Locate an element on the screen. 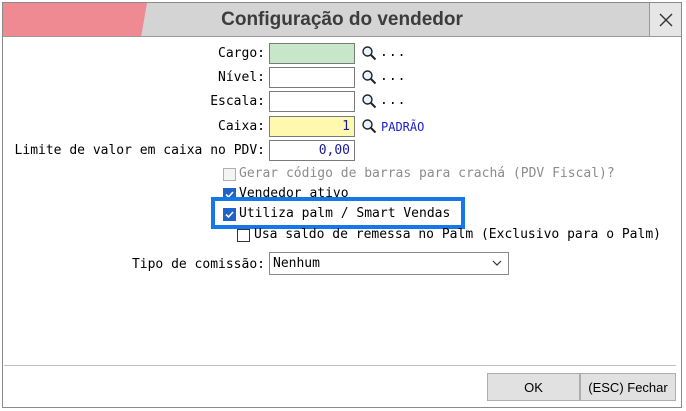 Image resolution: width=686 pixels, height=411 pixels. nivel-label: Nível: is located at coordinates (241, 77).